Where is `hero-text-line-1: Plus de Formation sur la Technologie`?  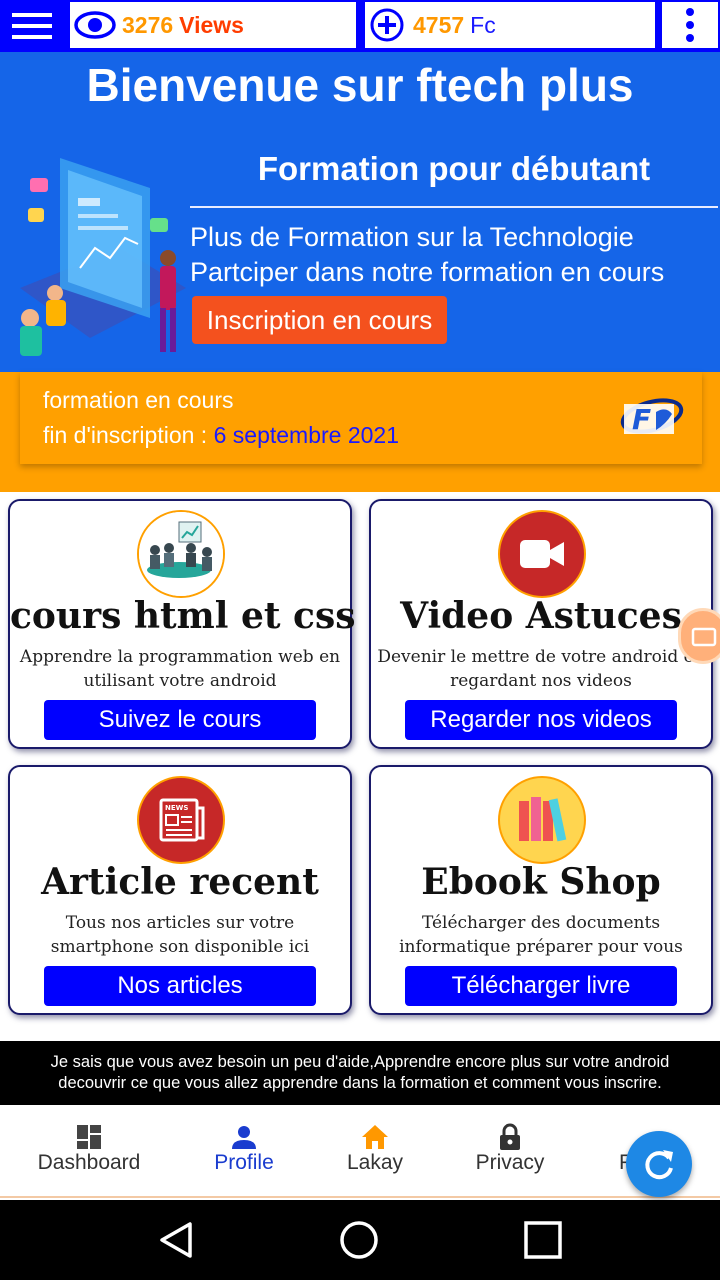
hero-text-line-1: Plus de Formation sur la Technologie is located at coordinates (412, 237).